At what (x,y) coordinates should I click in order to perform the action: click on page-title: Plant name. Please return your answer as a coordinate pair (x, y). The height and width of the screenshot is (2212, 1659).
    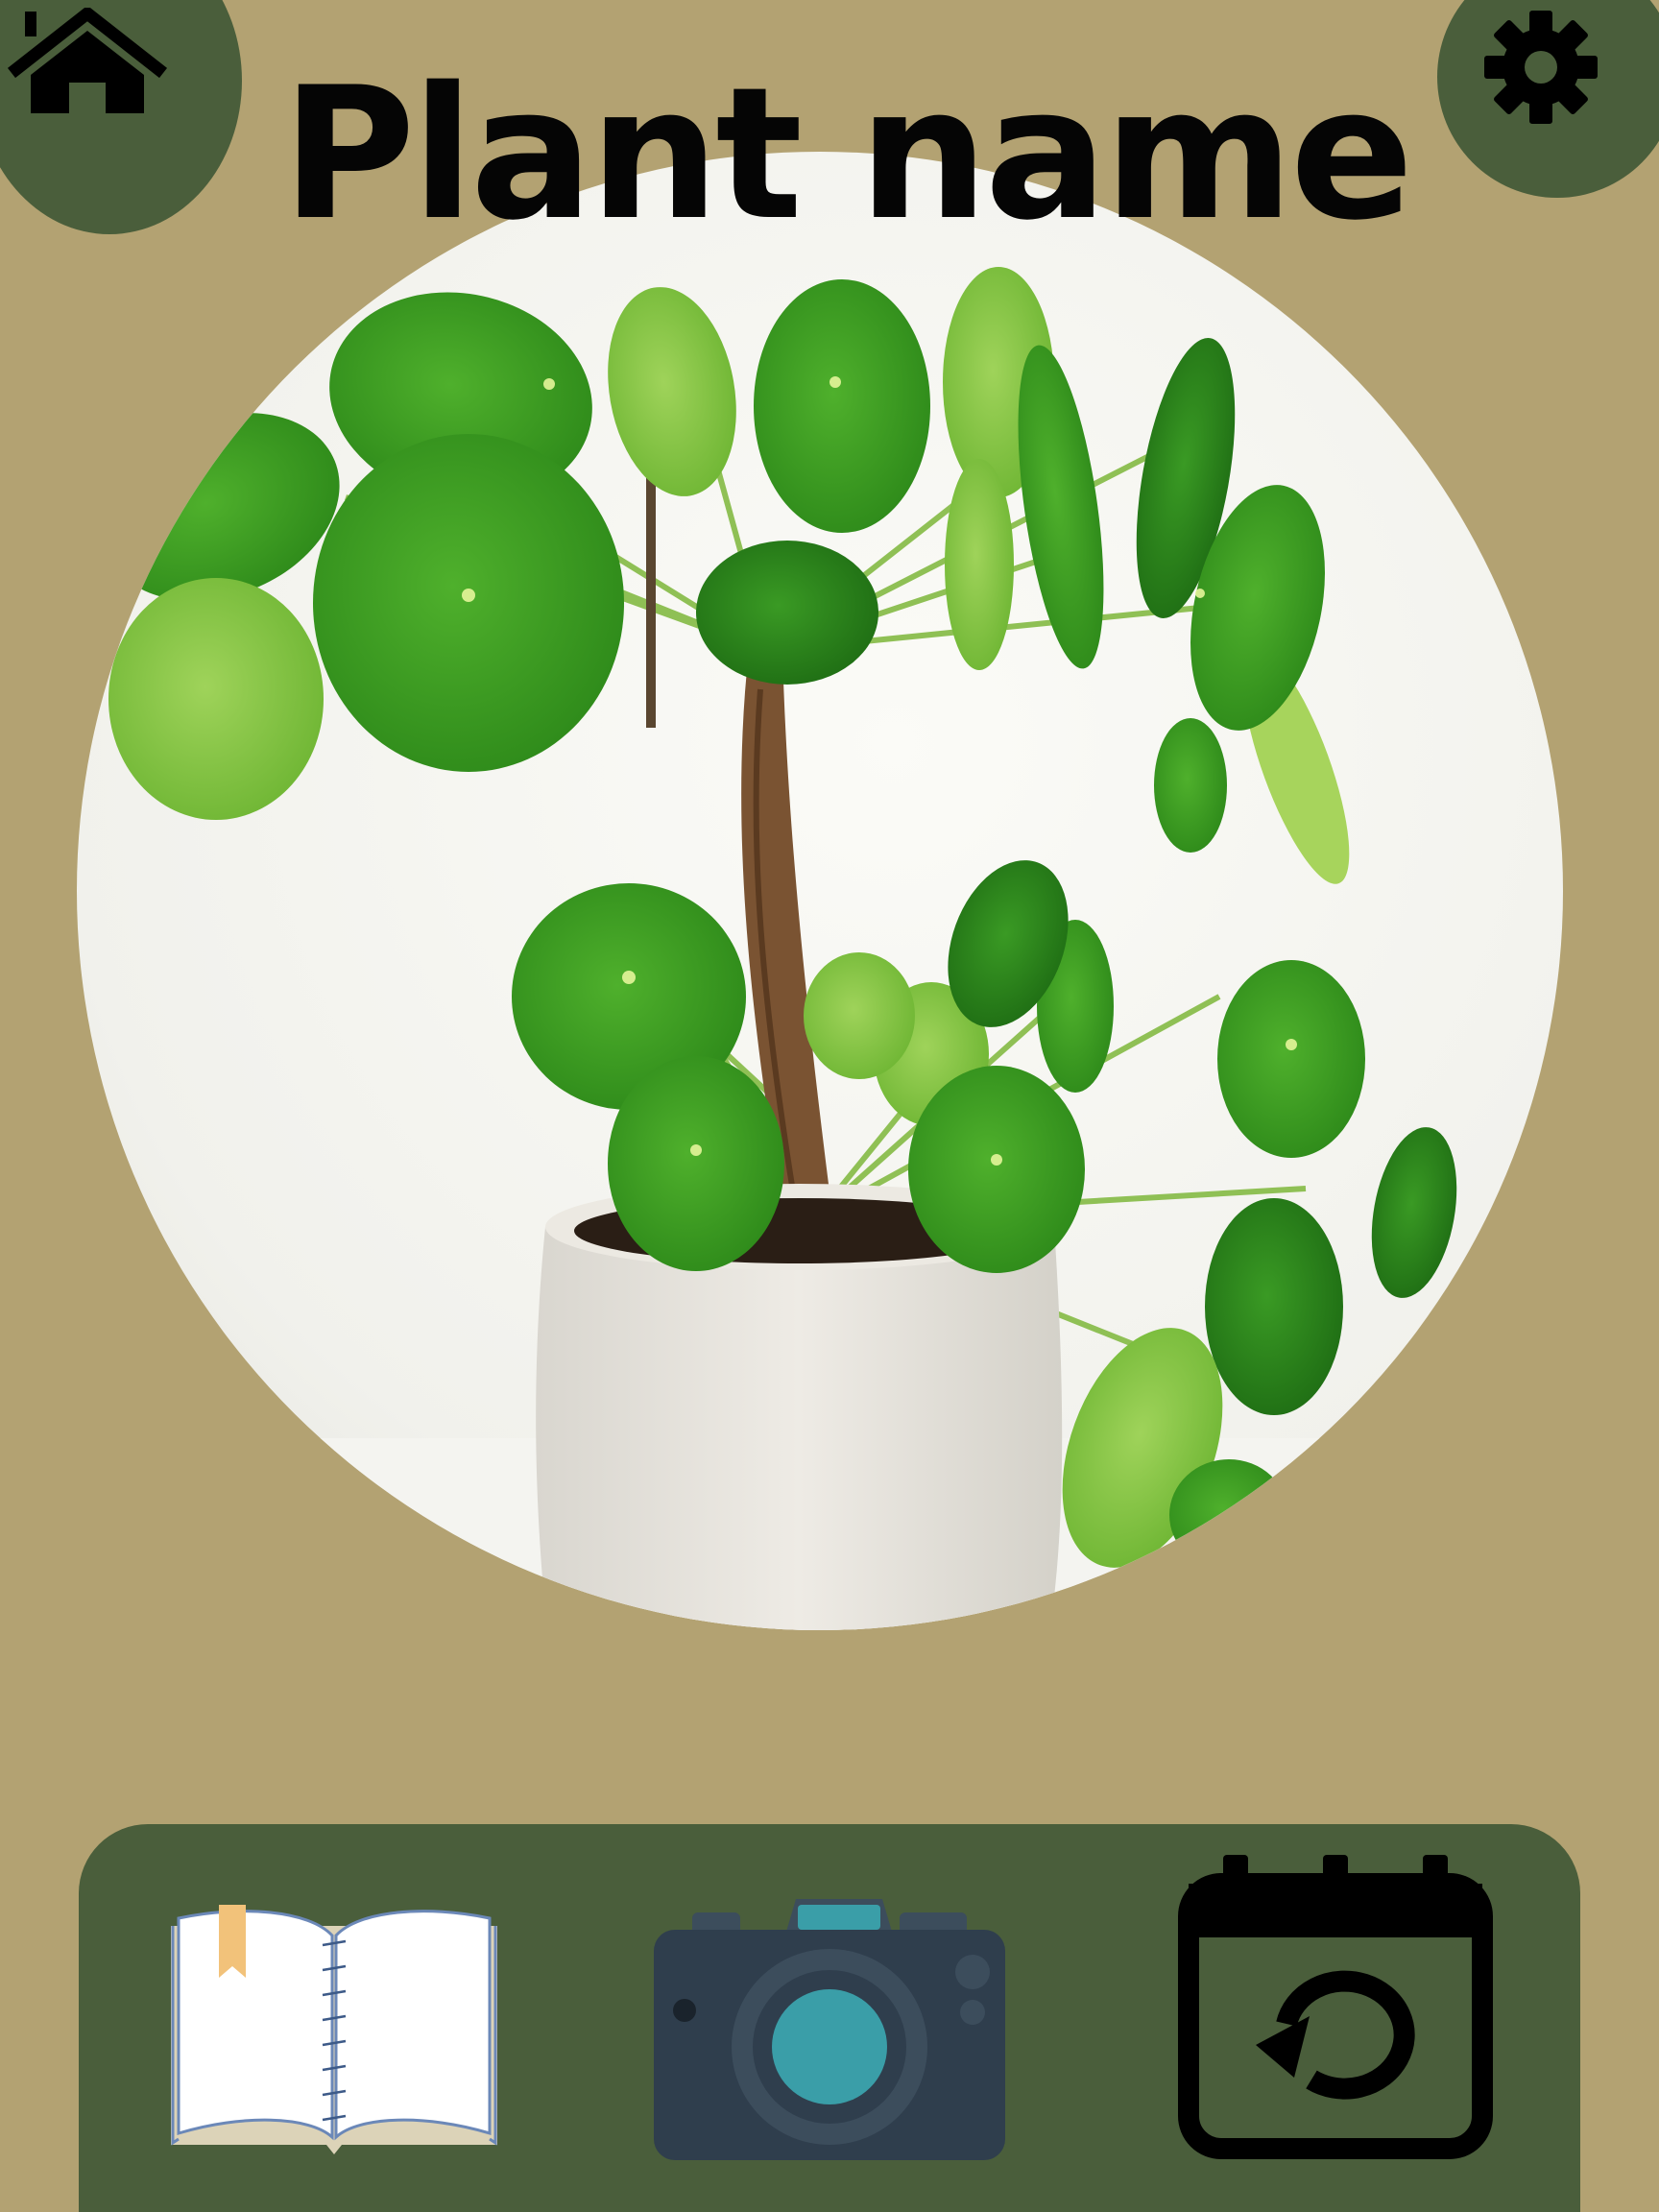
    Looking at the image, I should click on (847, 154).